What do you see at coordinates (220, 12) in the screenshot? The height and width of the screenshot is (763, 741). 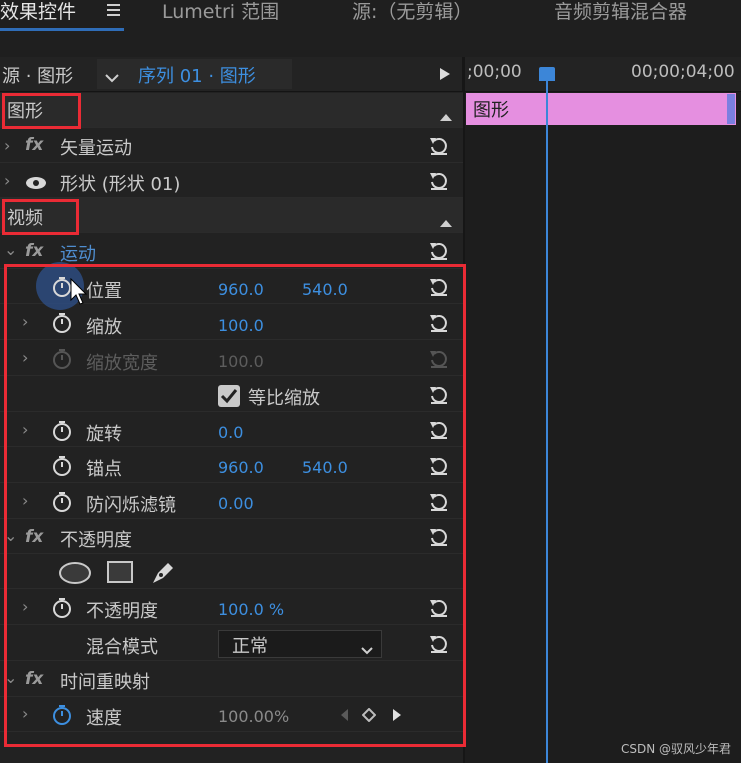 I see `tab-lumetri-scopes: Lumetri 范围` at bounding box center [220, 12].